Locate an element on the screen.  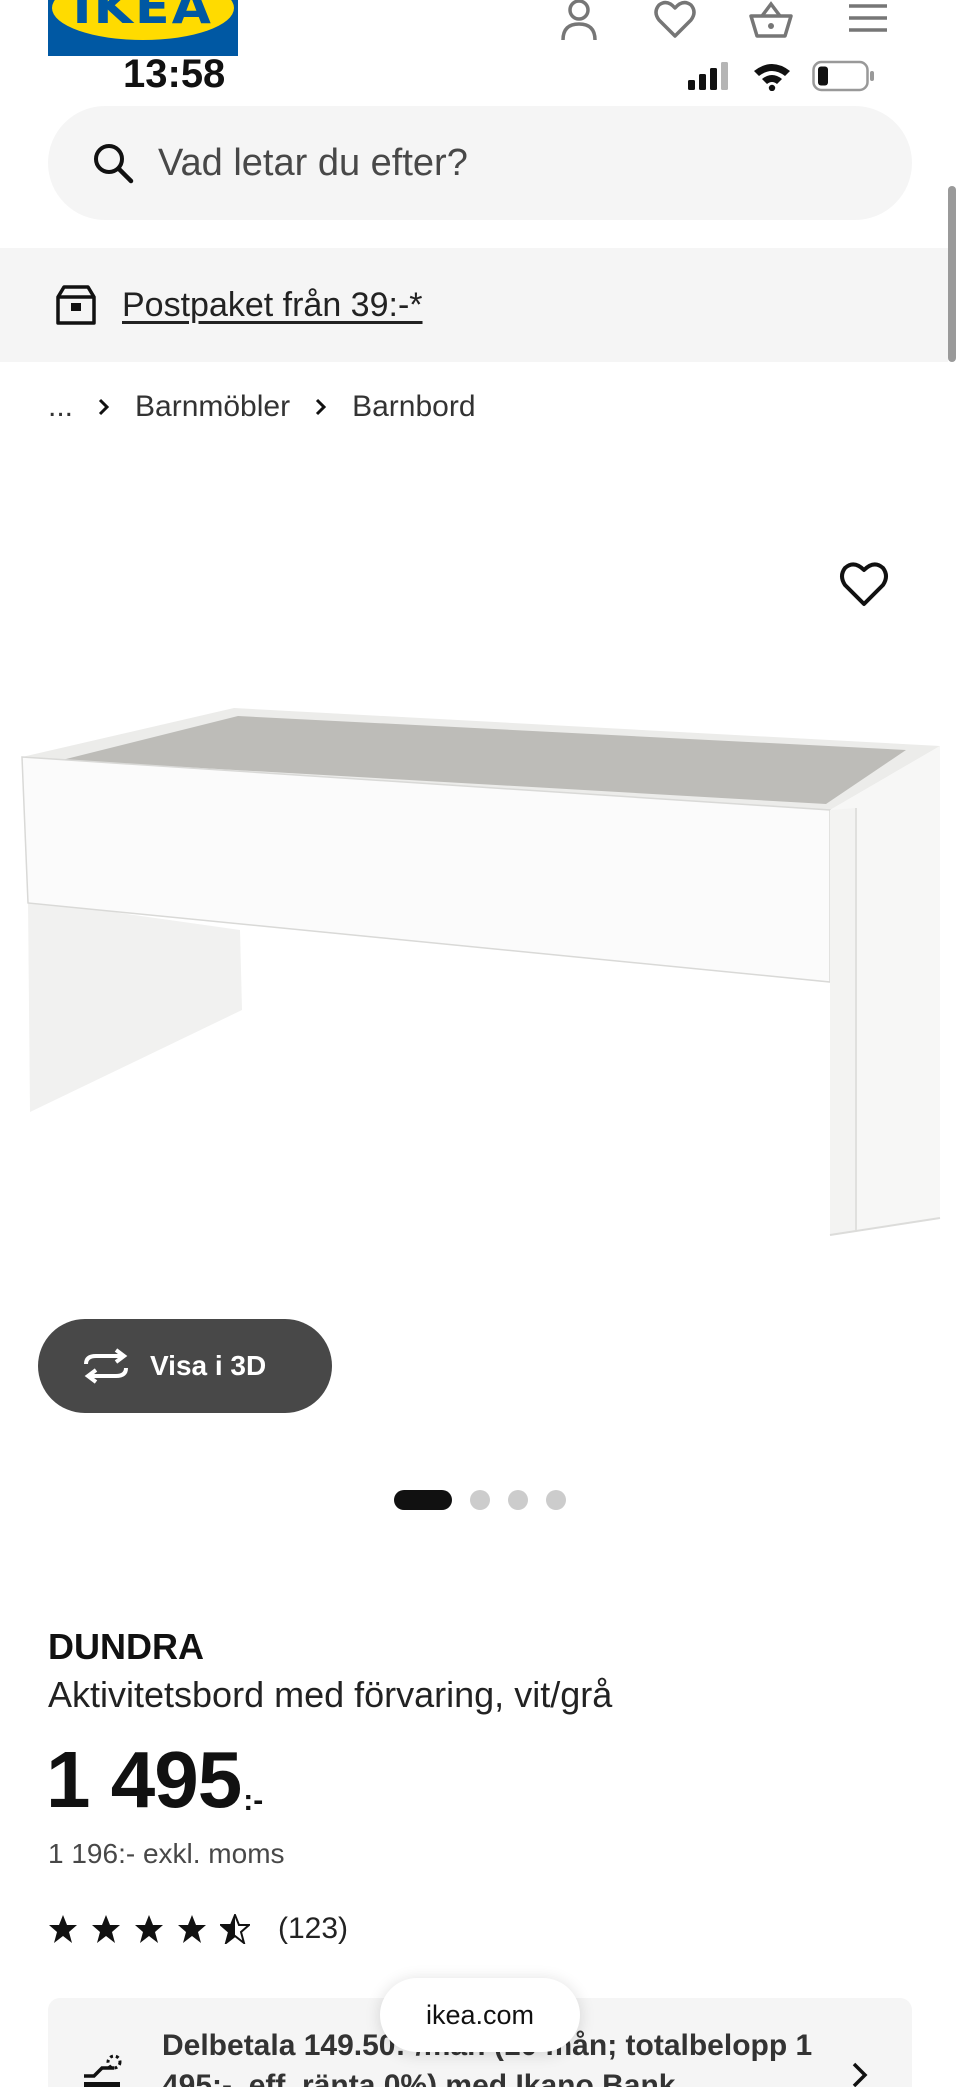
logo-text: IKEA is located at coordinates (143, 17).